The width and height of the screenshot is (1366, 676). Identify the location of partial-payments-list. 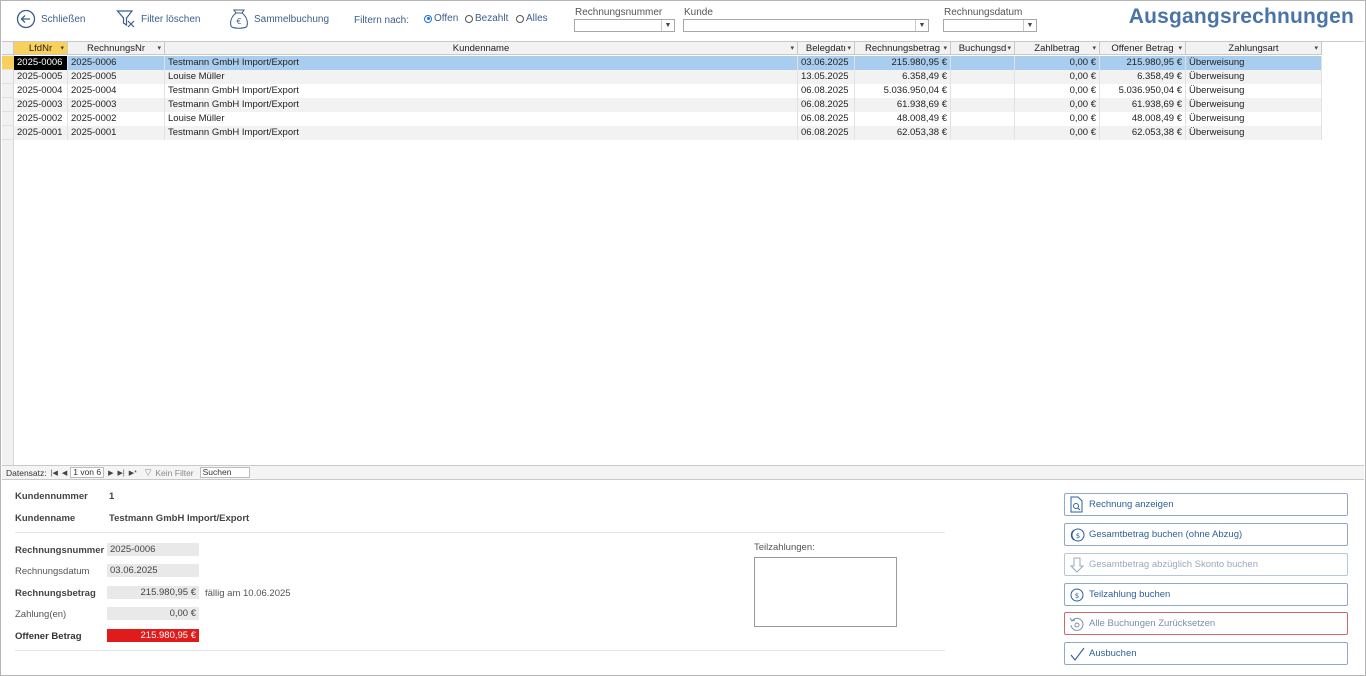
(825, 592).